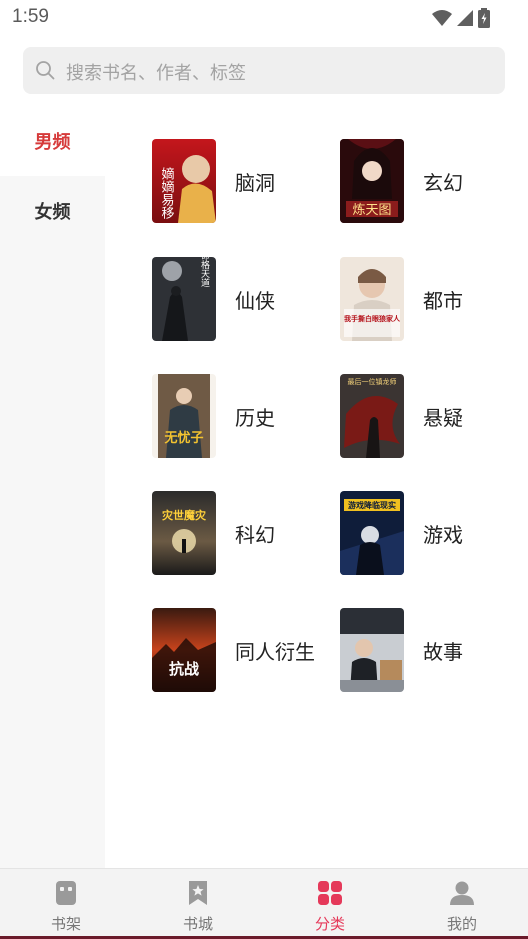  What do you see at coordinates (484, 18) in the screenshot?
I see `battery-icon` at bounding box center [484, 18].